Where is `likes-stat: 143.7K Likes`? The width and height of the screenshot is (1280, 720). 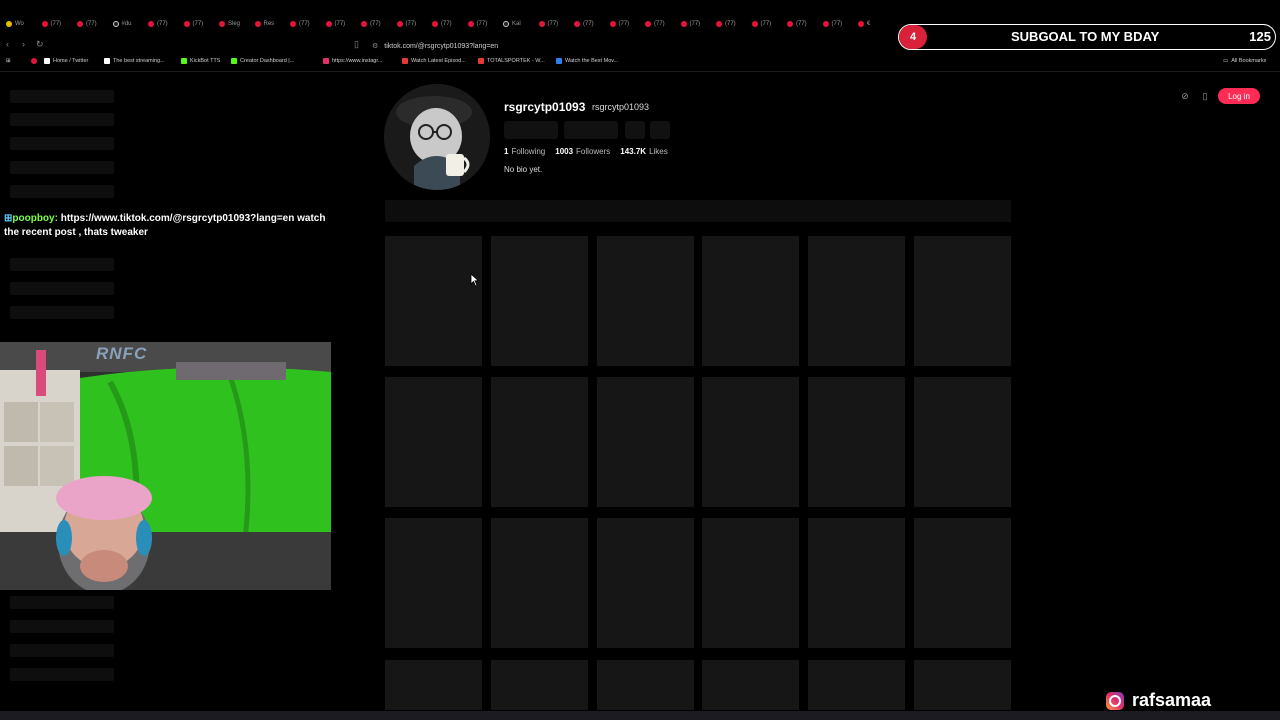 likes-stat: 143.7K Likes is located at coordinates (644, 151).